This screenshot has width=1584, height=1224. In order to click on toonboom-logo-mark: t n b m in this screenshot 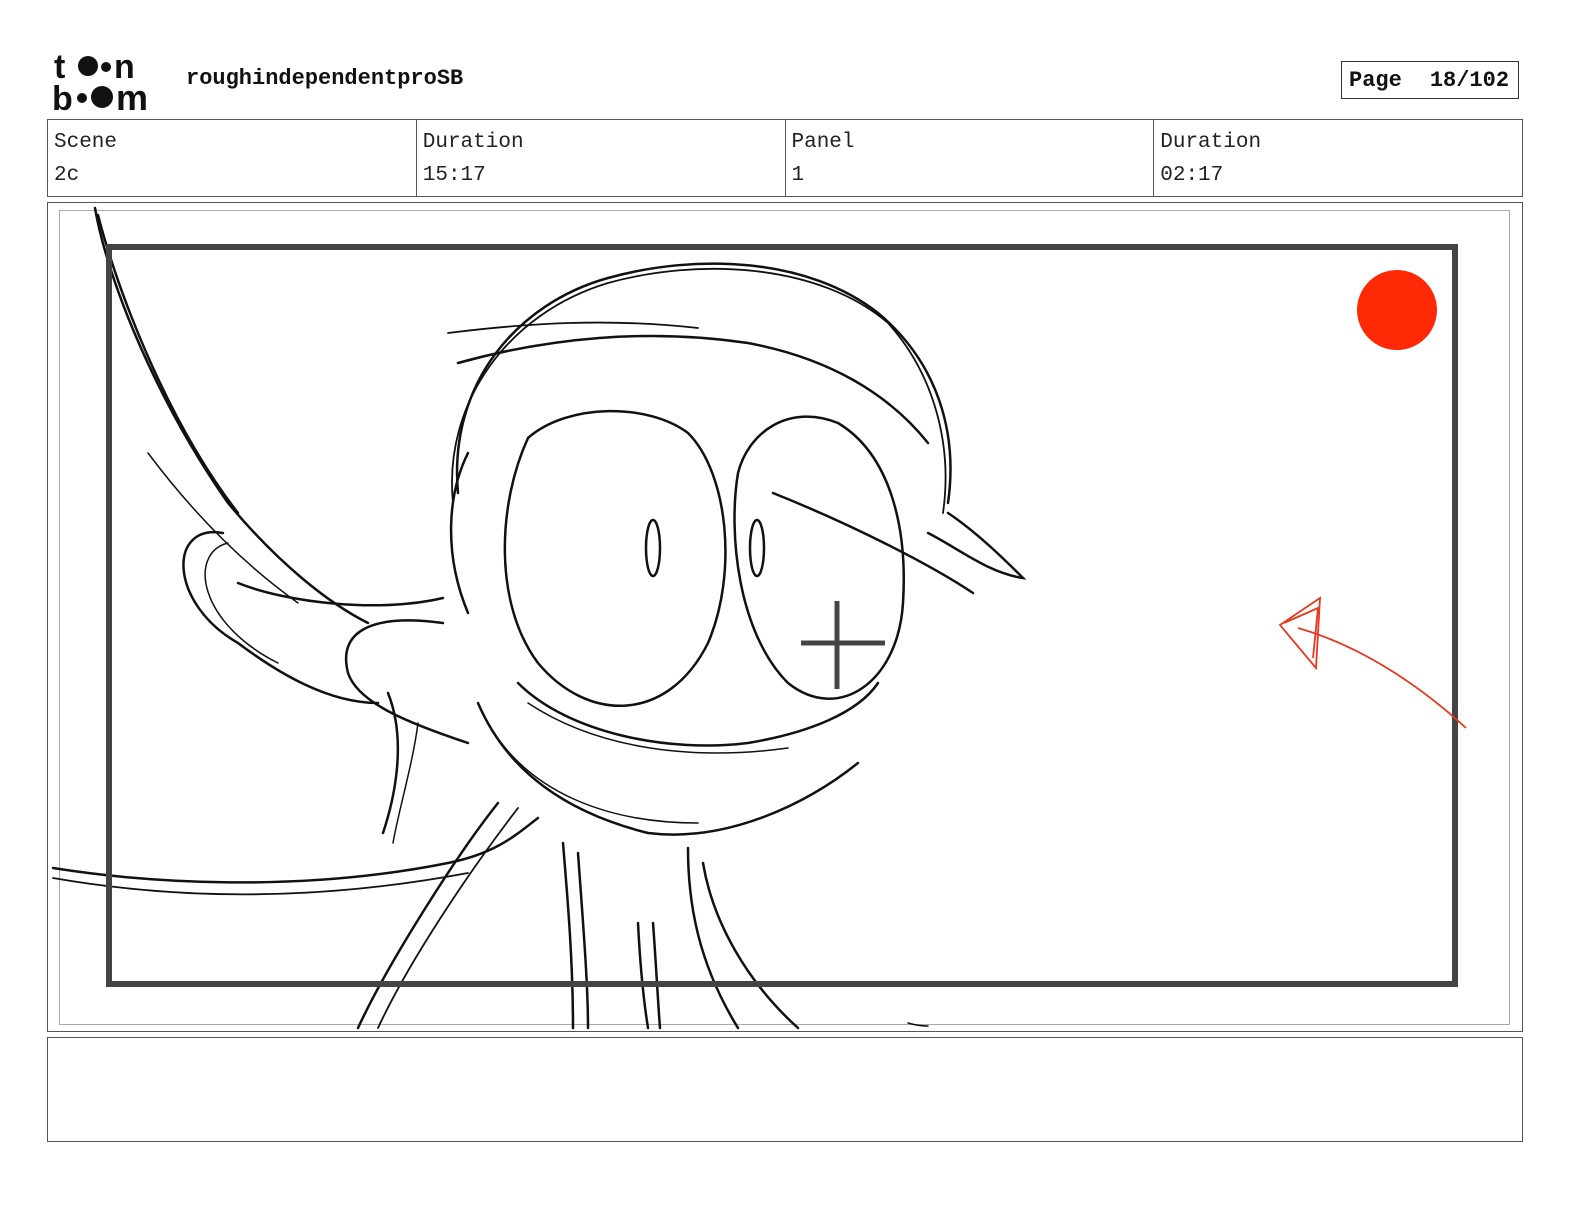, I will do `click(100, 83)`.